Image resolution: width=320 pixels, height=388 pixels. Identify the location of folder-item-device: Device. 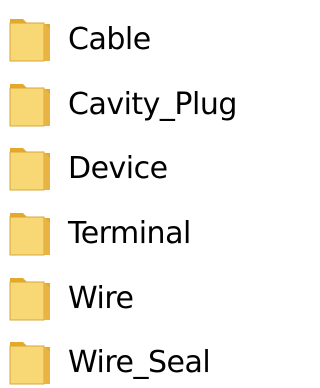
(134, 169).